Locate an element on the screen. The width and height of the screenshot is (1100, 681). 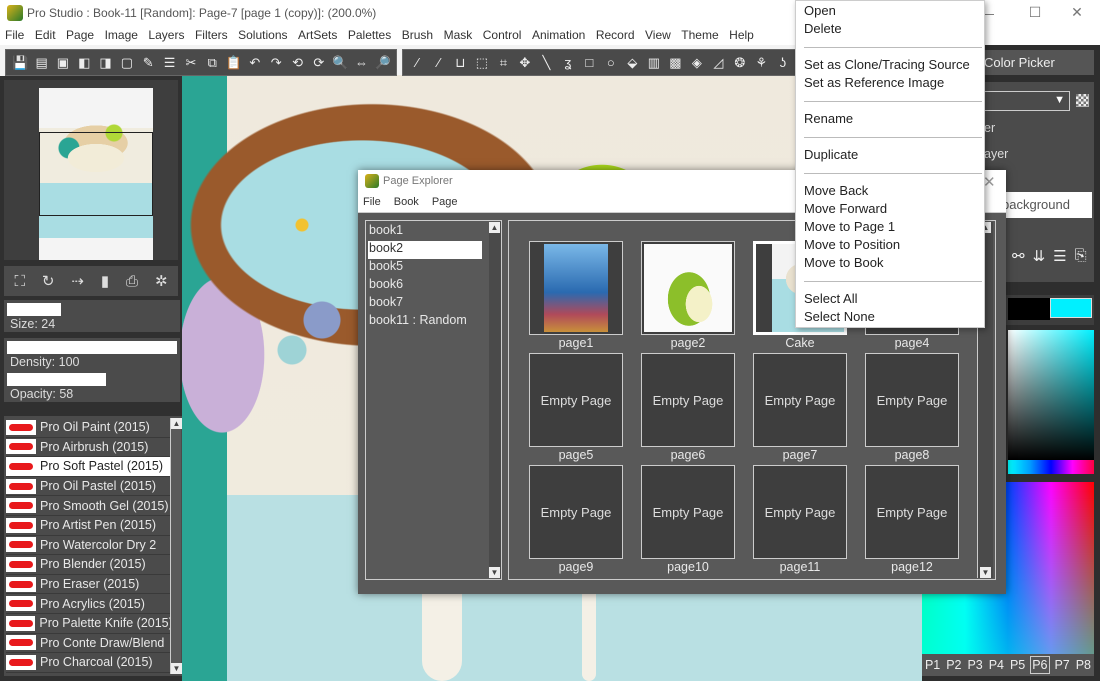
filter-icon: ❂ is located at coordinates (740, 62).